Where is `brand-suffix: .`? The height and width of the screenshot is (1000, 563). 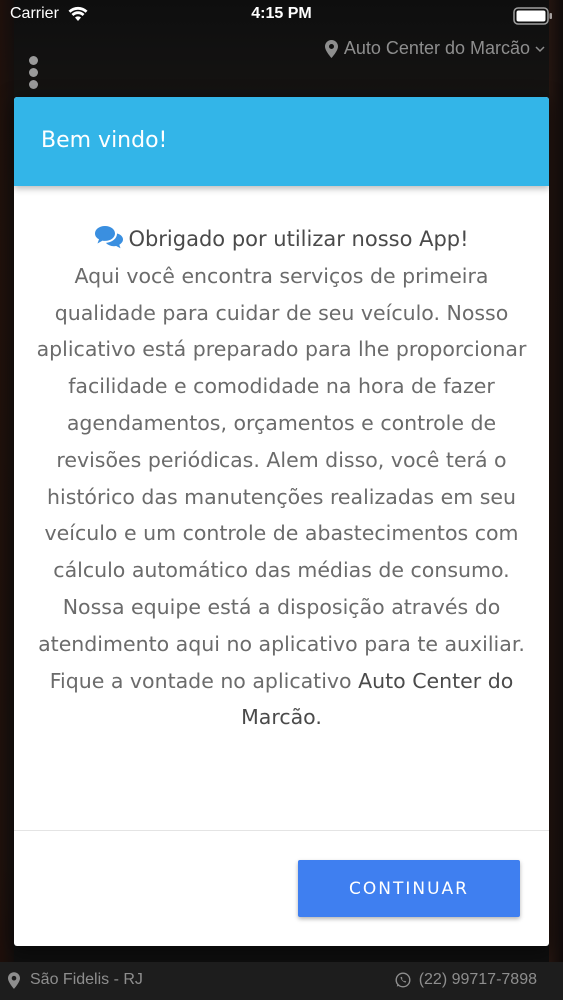 brand-suffix: . is located at coordinates (318, 717).